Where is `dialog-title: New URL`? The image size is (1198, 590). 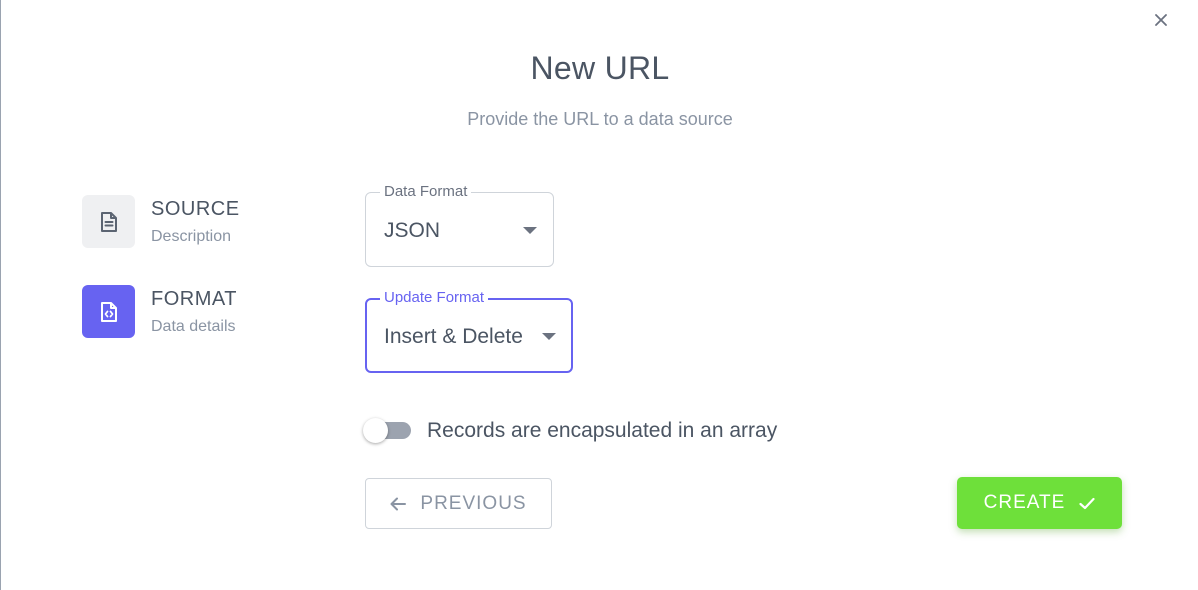
dialog-title: New URL is located at coordinates (600, 68).